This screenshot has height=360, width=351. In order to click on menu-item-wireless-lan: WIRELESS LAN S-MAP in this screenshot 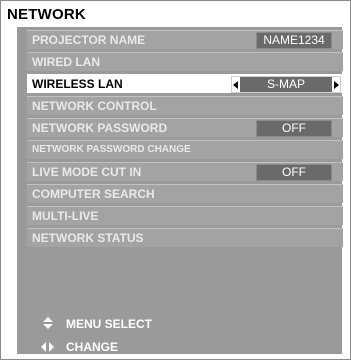, I will do `click(185, 83)`.